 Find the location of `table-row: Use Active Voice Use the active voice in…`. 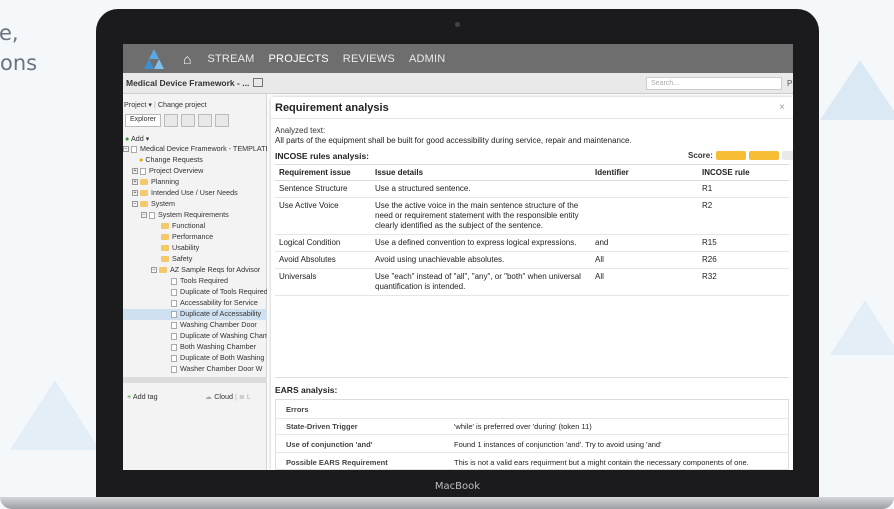

table-row: Use Active Voice Use the active voice in… is located at coordinates (532, 216).